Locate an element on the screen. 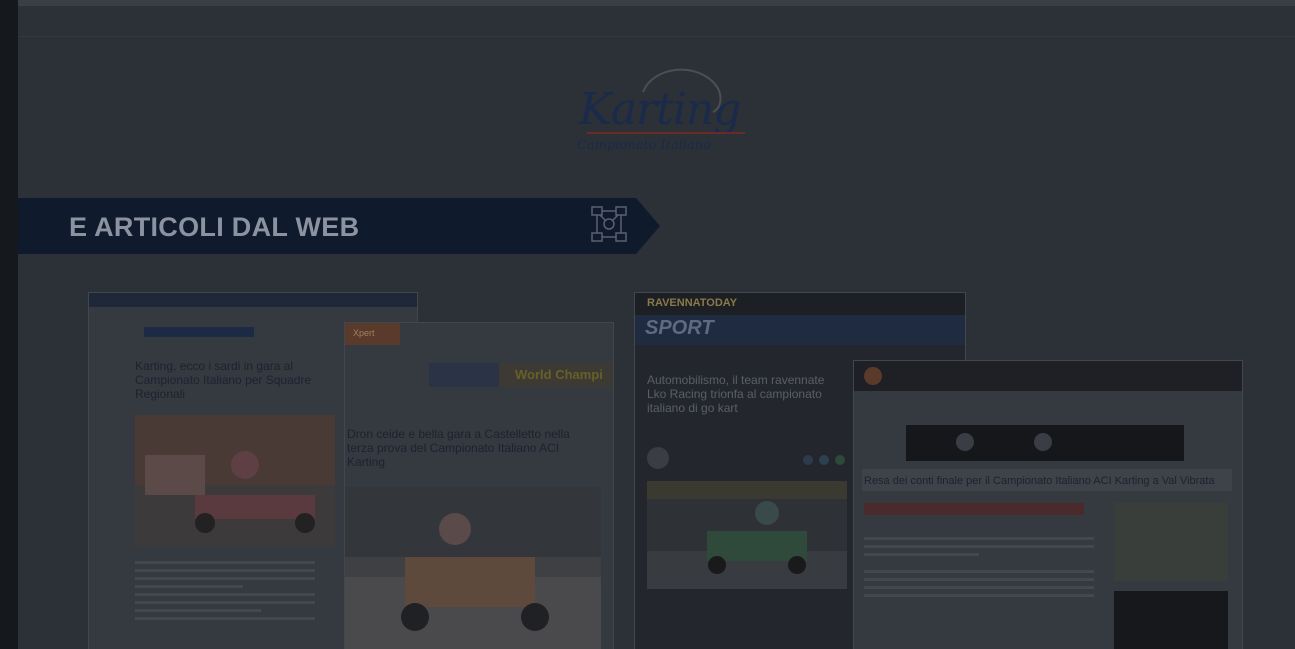 The height and width of the screenshot is (649, 1295). article-3-sport-bar: SPORT is located at coordinates (800, 330).